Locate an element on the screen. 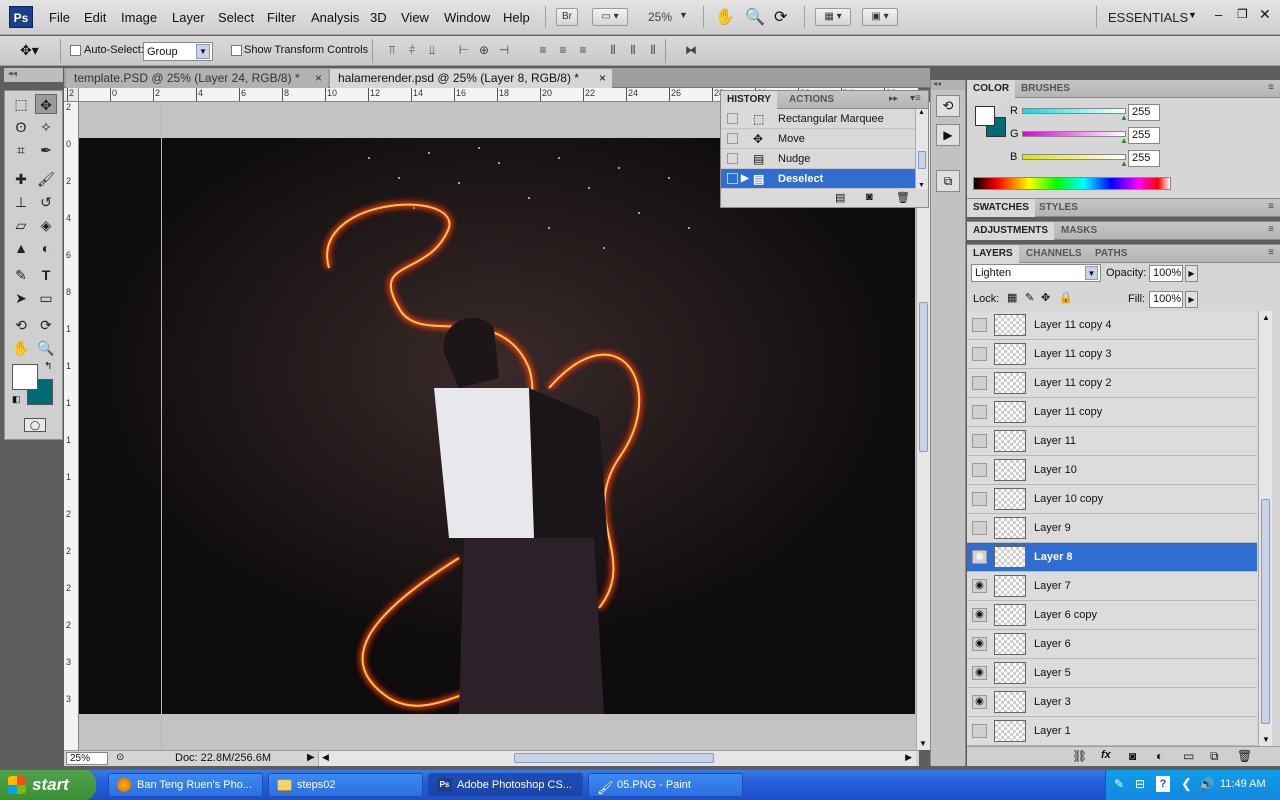 The width and height of the screenshot is (1280, 800). guide-line is located at coordinates (161, 426).